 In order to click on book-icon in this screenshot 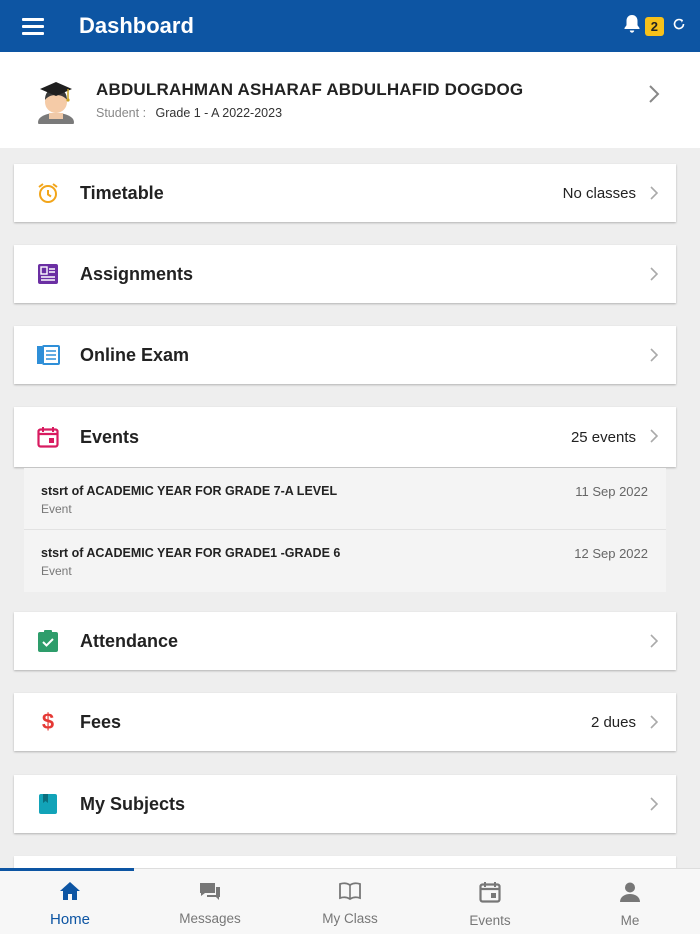, I will do `click(48, 804)`.